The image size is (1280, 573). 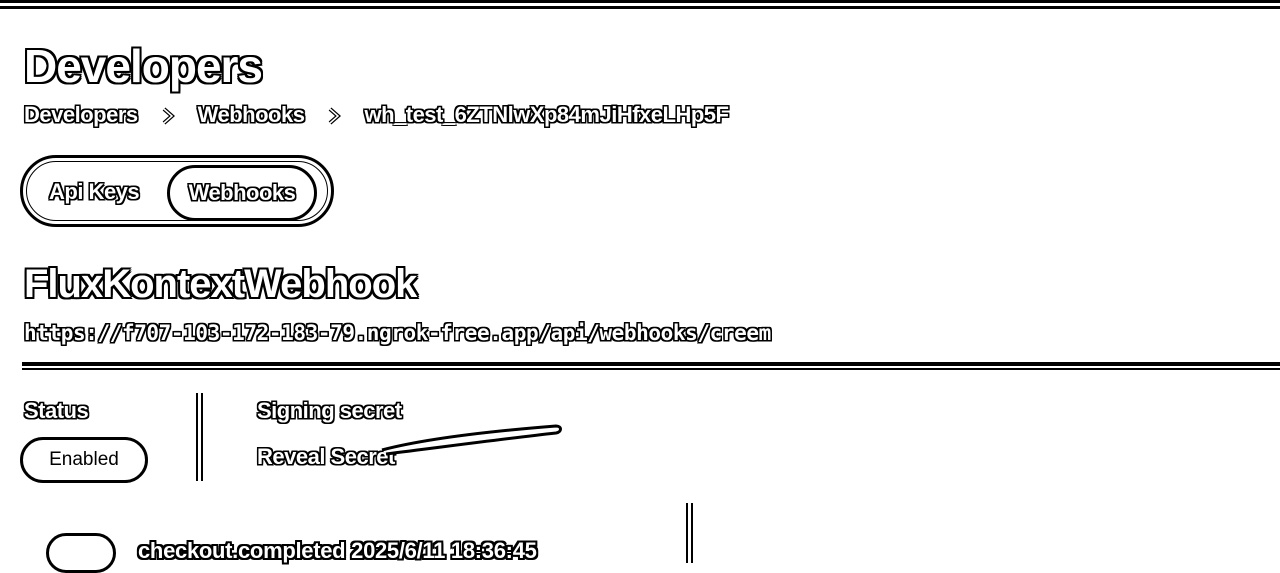 What do you see at coordinates (640, 7) in the screenshot?
I see `top-divider-secondary` at bounding box center [640, 7].